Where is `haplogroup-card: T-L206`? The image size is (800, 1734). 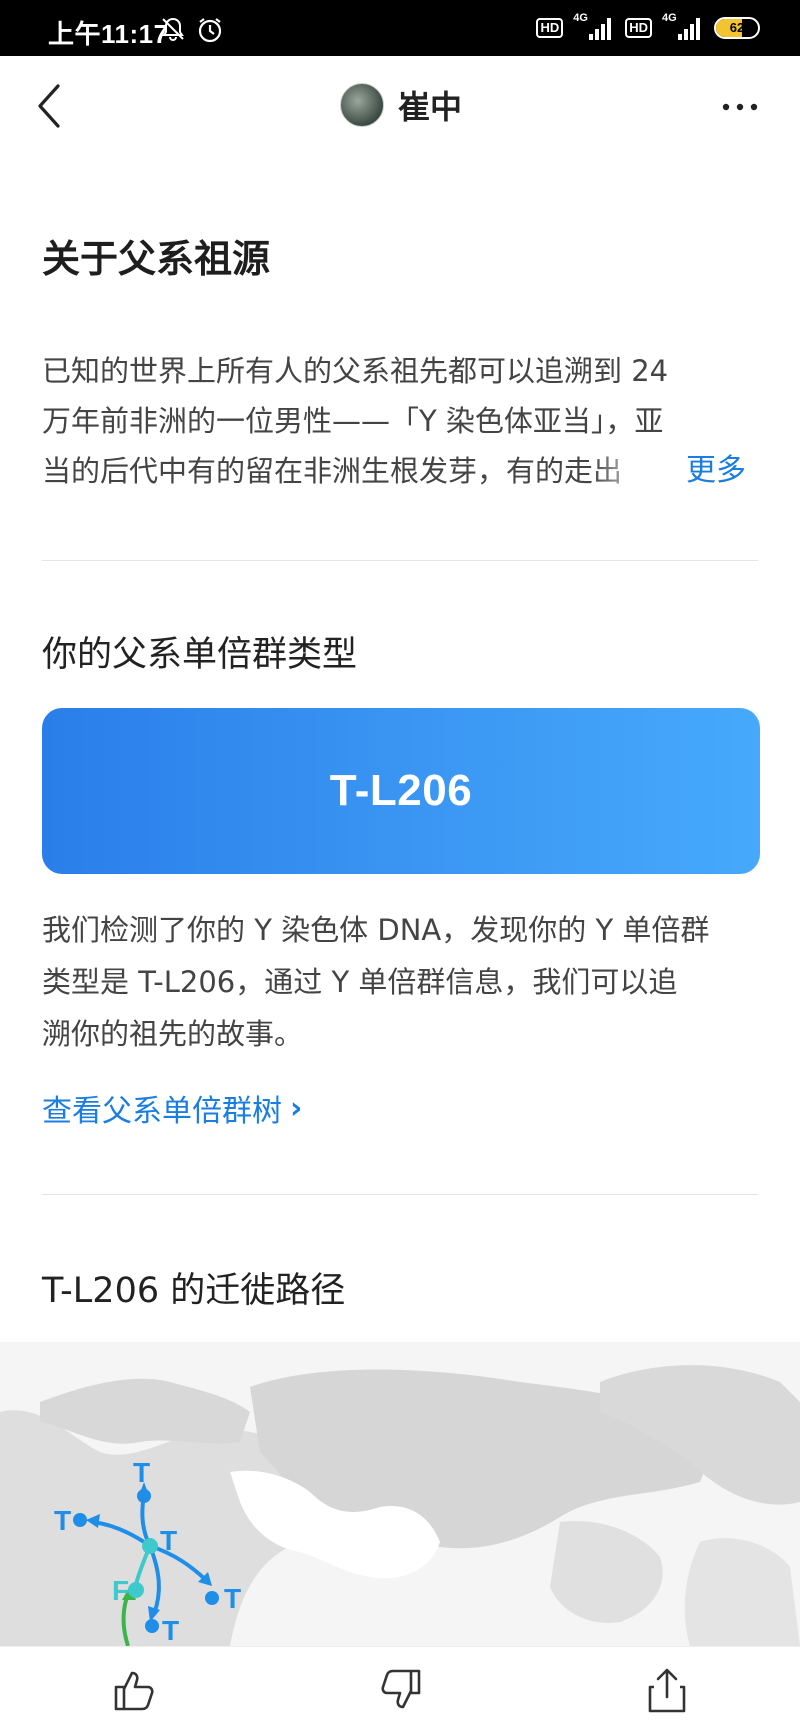 haplogroup-card: T-L206 is located at coordinates (401, 791).